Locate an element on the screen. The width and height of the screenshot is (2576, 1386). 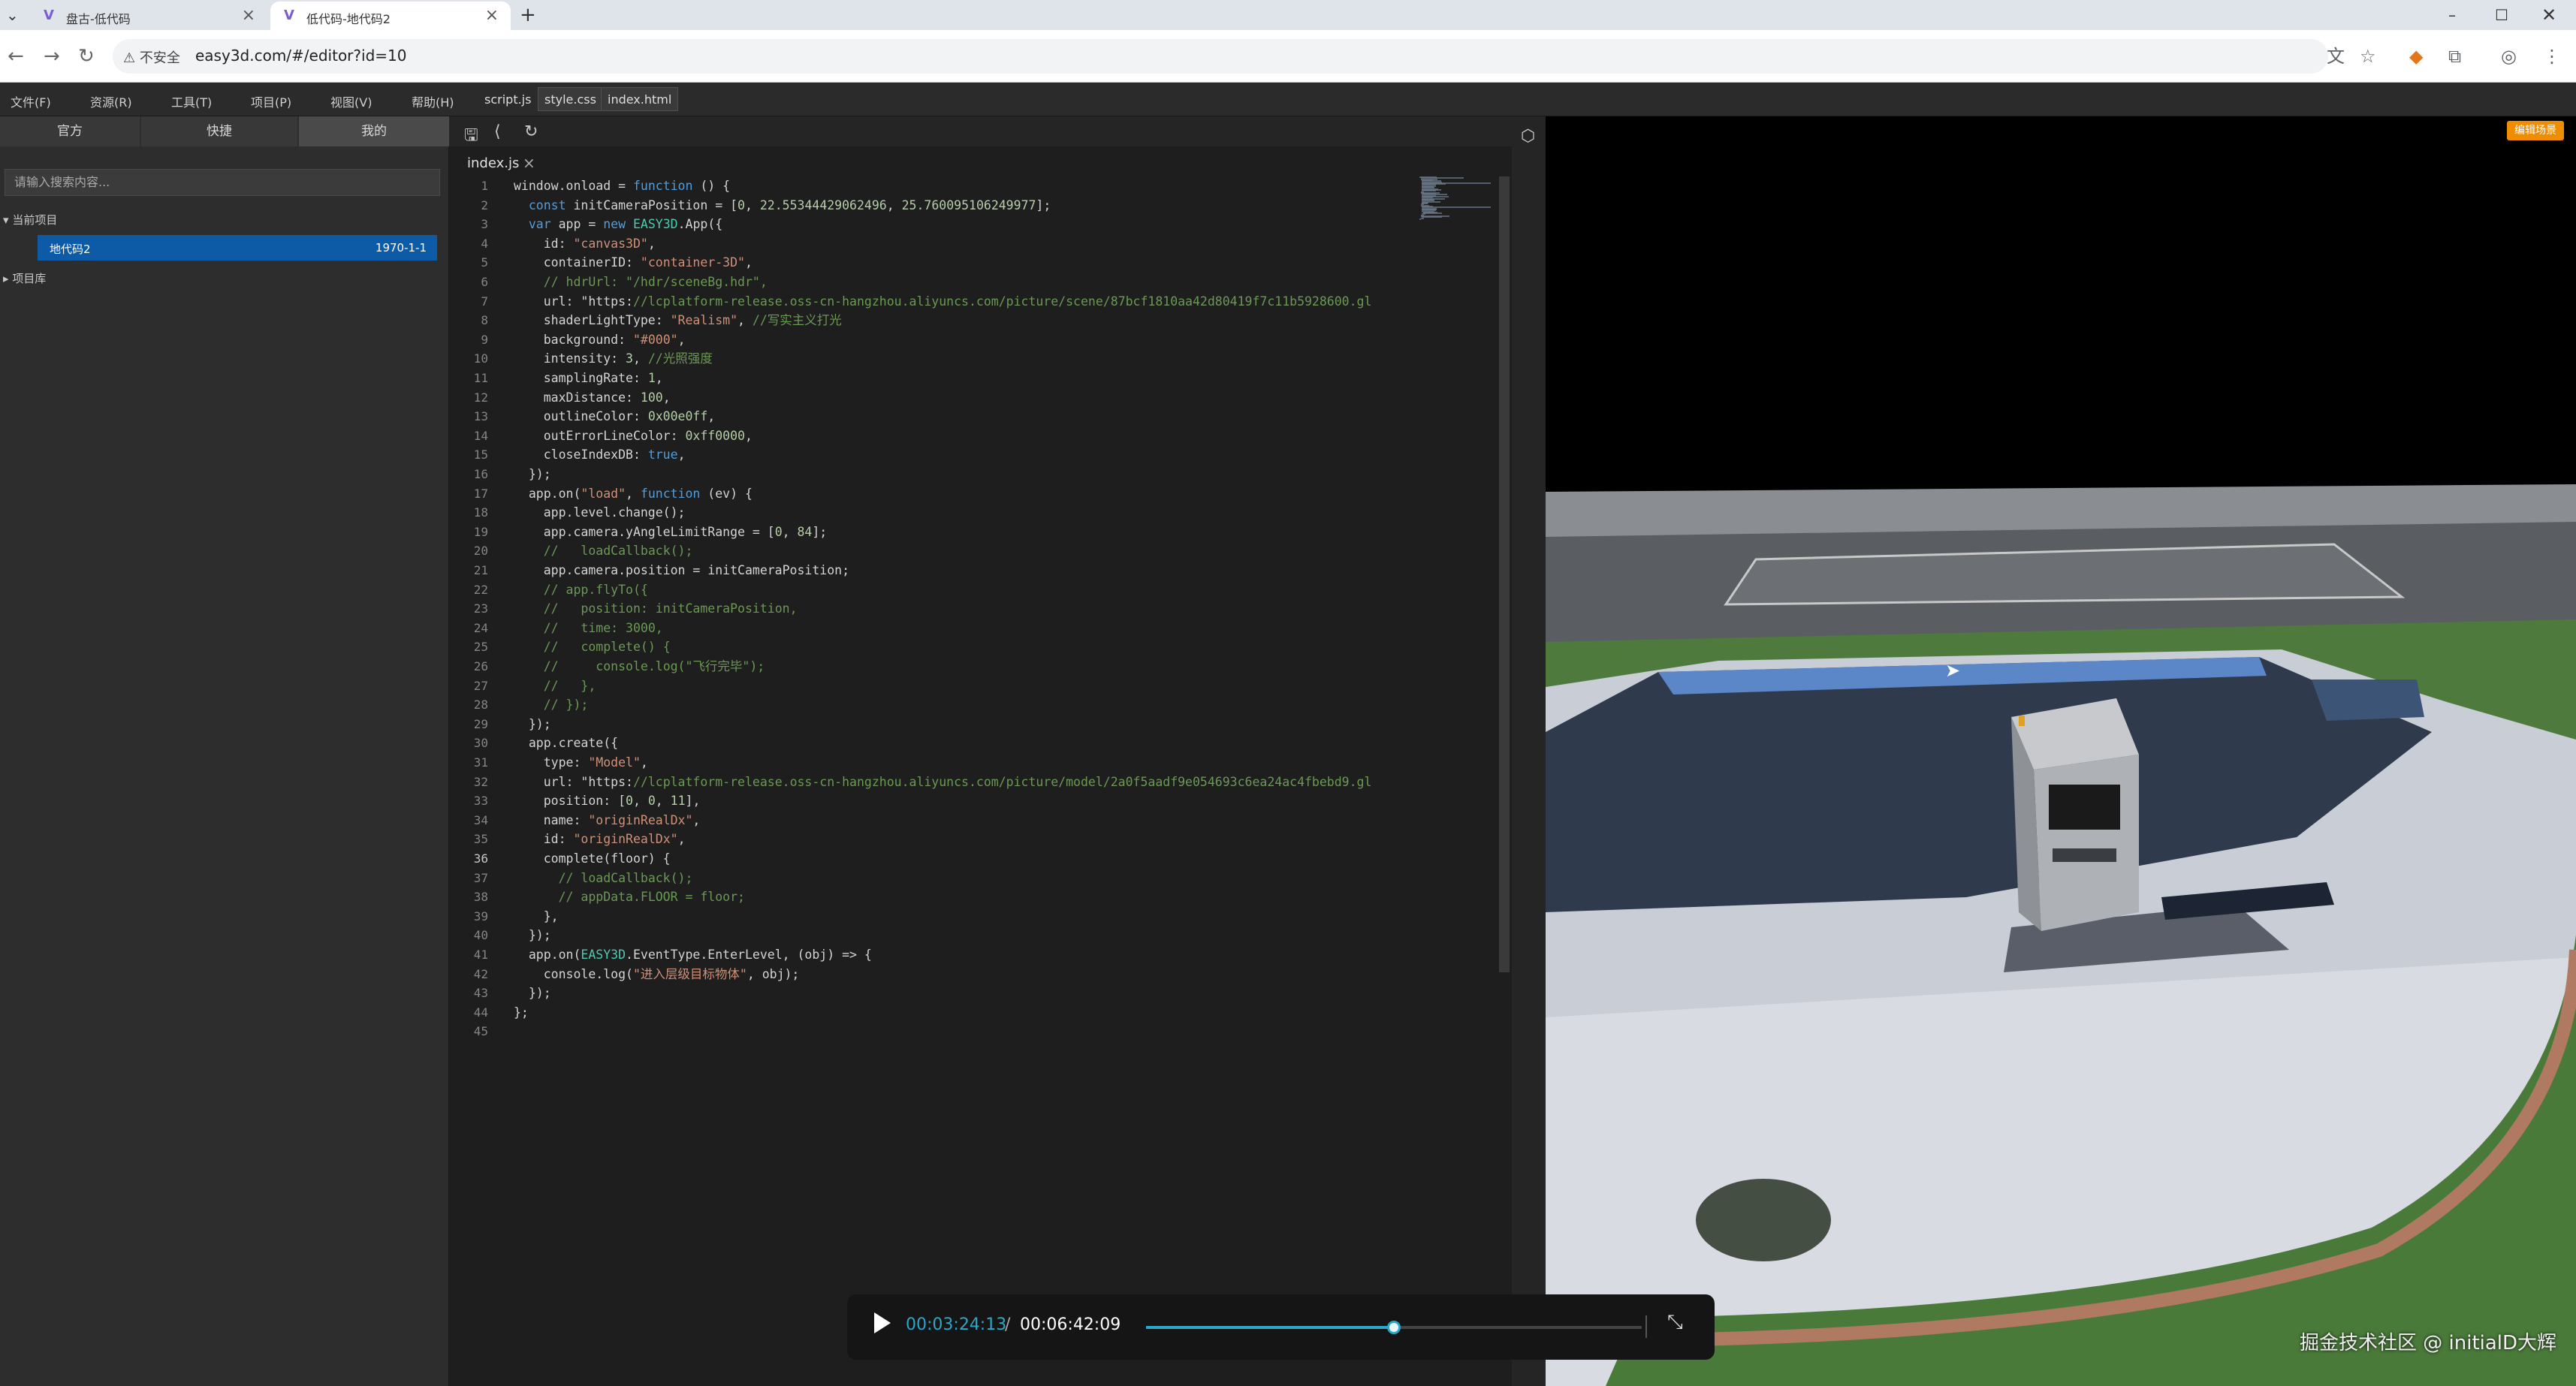
minimap-line is located at coordinates (1432, 213).